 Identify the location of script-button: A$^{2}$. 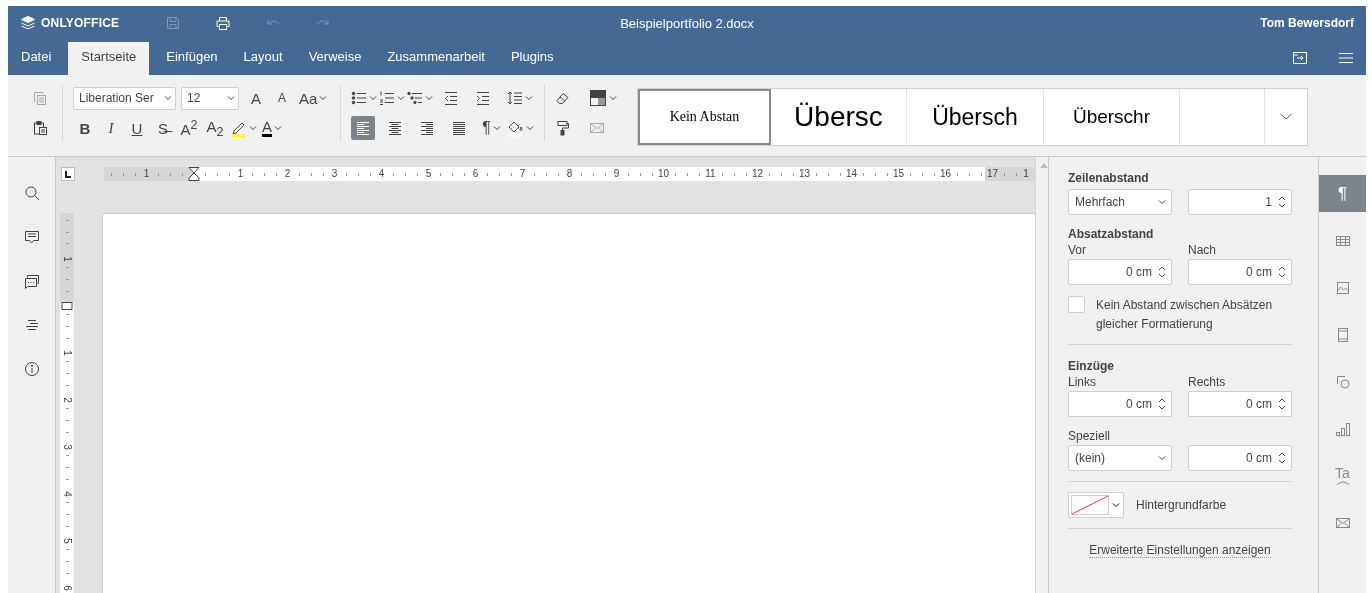
(189, 128).